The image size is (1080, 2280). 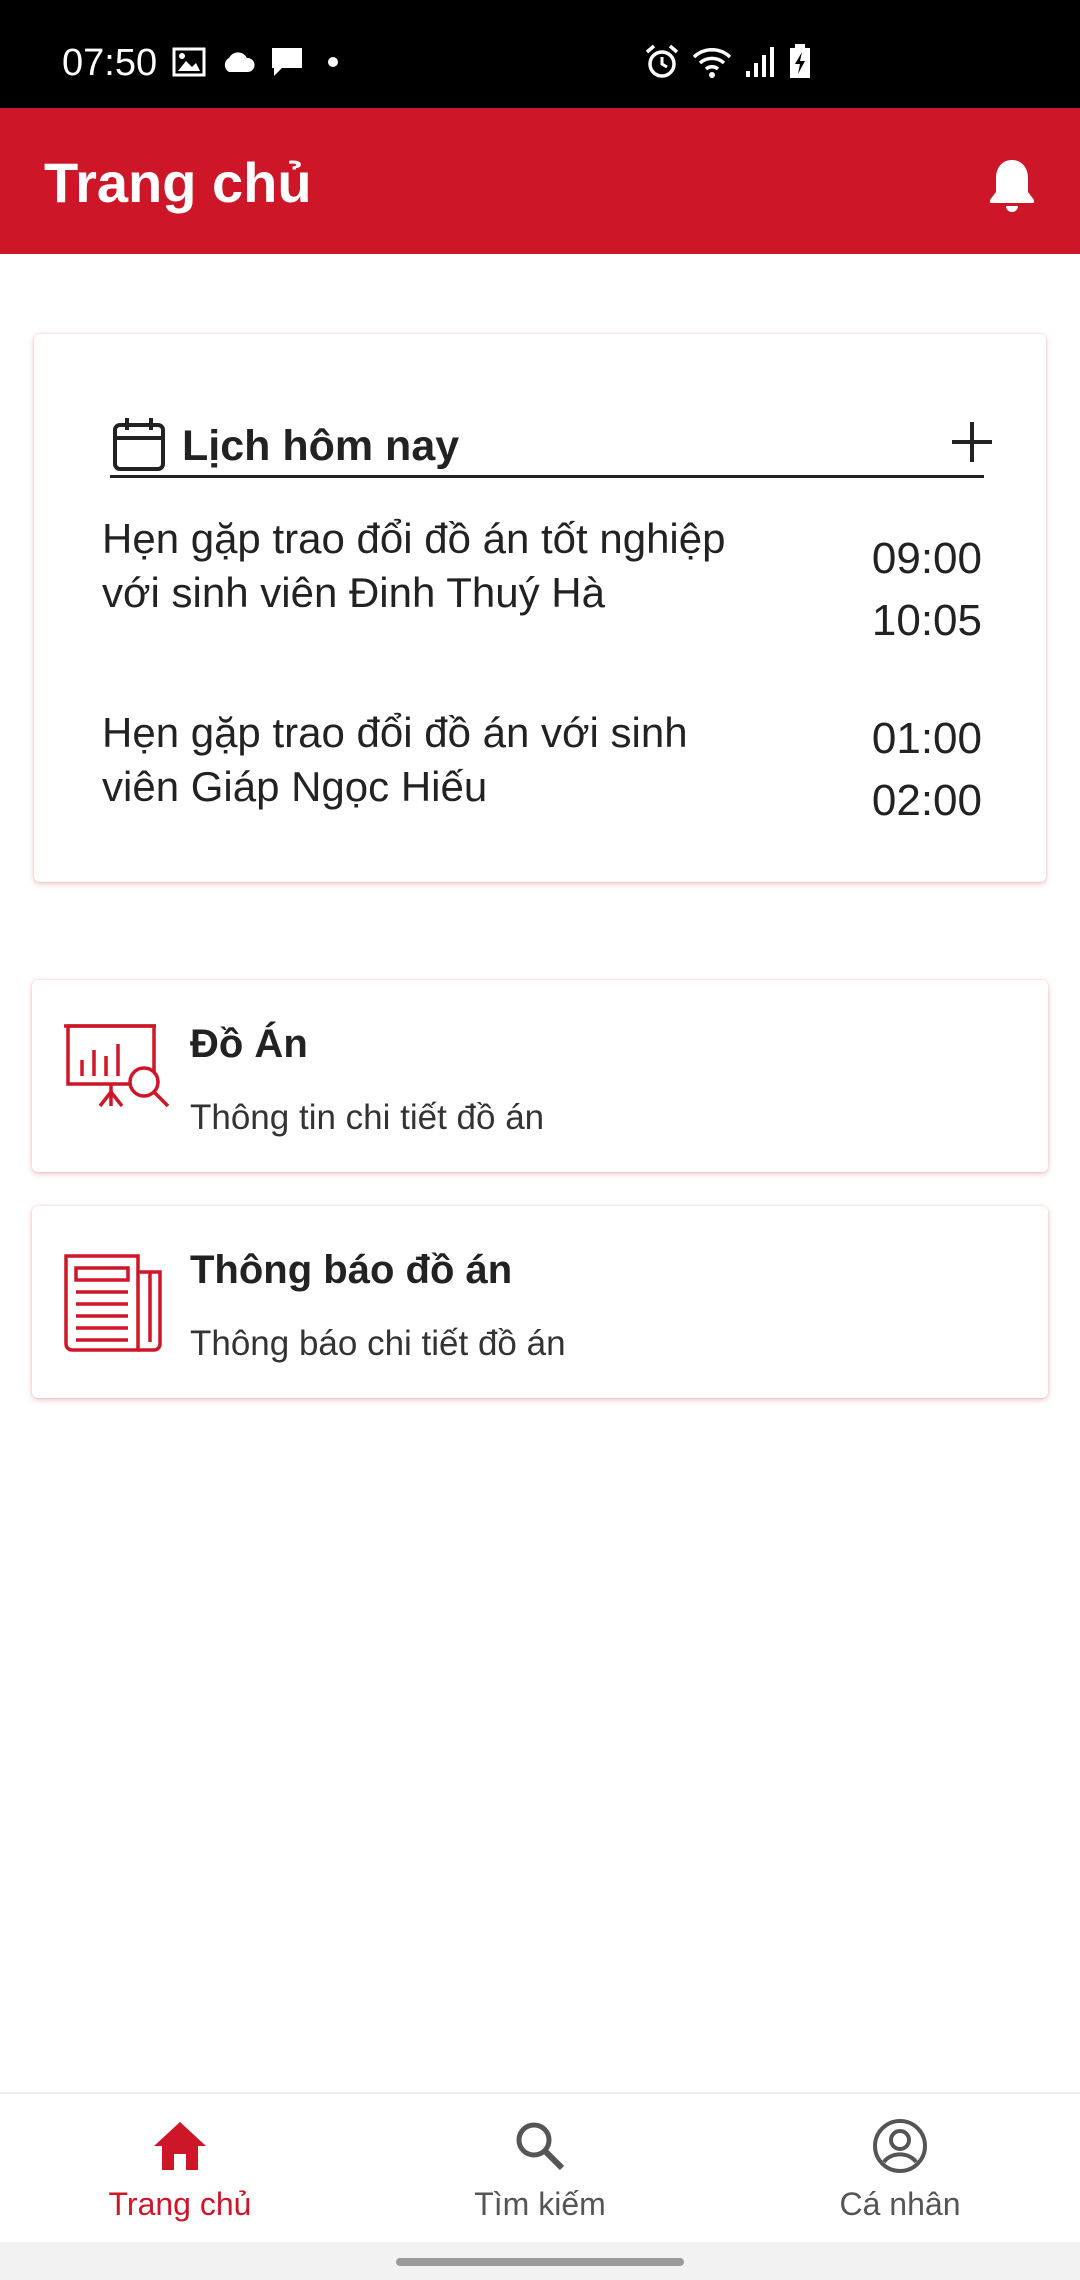 I want to click on event-end-time: 10:05, so click(x=926, y=620).